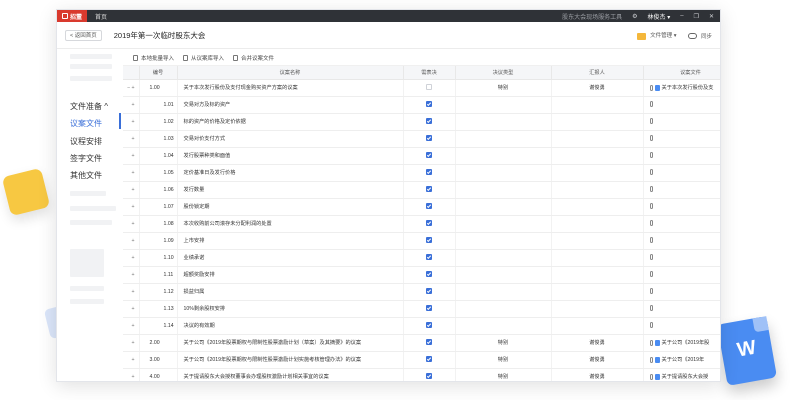 Image resolution: width=795 pixels, height=400 pixels. Describe the element at coordinates (634, 16) in the screenshot. I see `settings-gear-icon: ⚙` at that location.